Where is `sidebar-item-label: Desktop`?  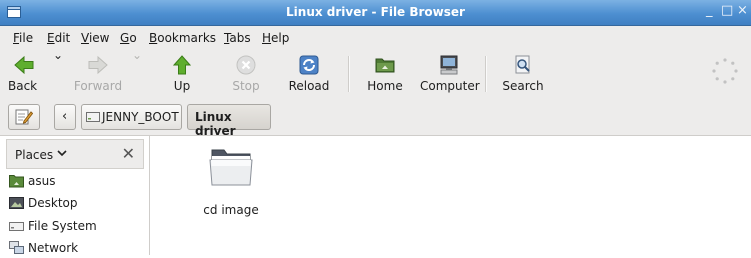 sidebar-item-label: Desktop is located at coordinates (53, 203).